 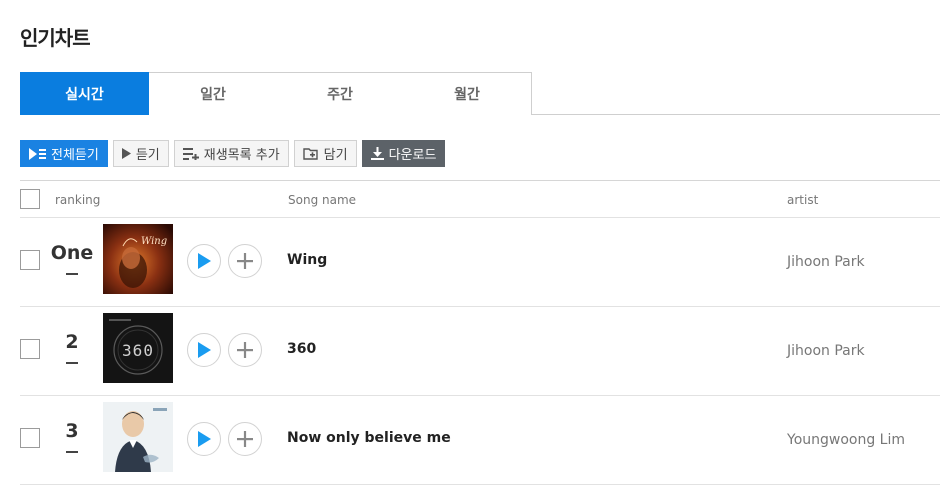 I want to click on song-column-header: Song name, so click(x=322, y=200).